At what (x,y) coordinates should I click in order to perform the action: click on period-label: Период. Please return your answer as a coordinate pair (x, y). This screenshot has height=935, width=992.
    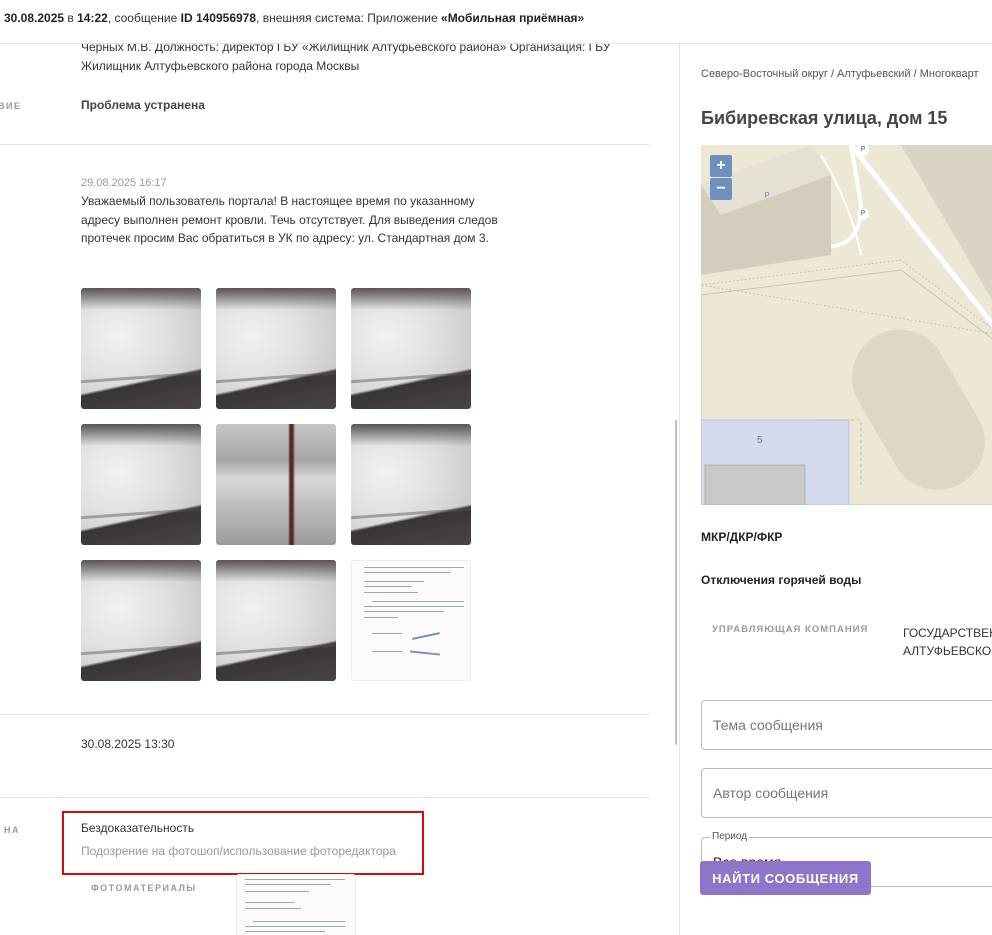
    Looking at the image, I should click on (730, 836).